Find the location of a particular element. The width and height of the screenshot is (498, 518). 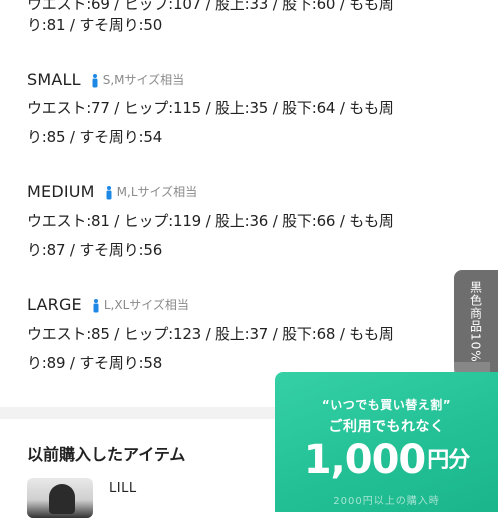

size-heading-medium: MEDIUM M,Lサイズ相当 is located at coordinates (112, 191).